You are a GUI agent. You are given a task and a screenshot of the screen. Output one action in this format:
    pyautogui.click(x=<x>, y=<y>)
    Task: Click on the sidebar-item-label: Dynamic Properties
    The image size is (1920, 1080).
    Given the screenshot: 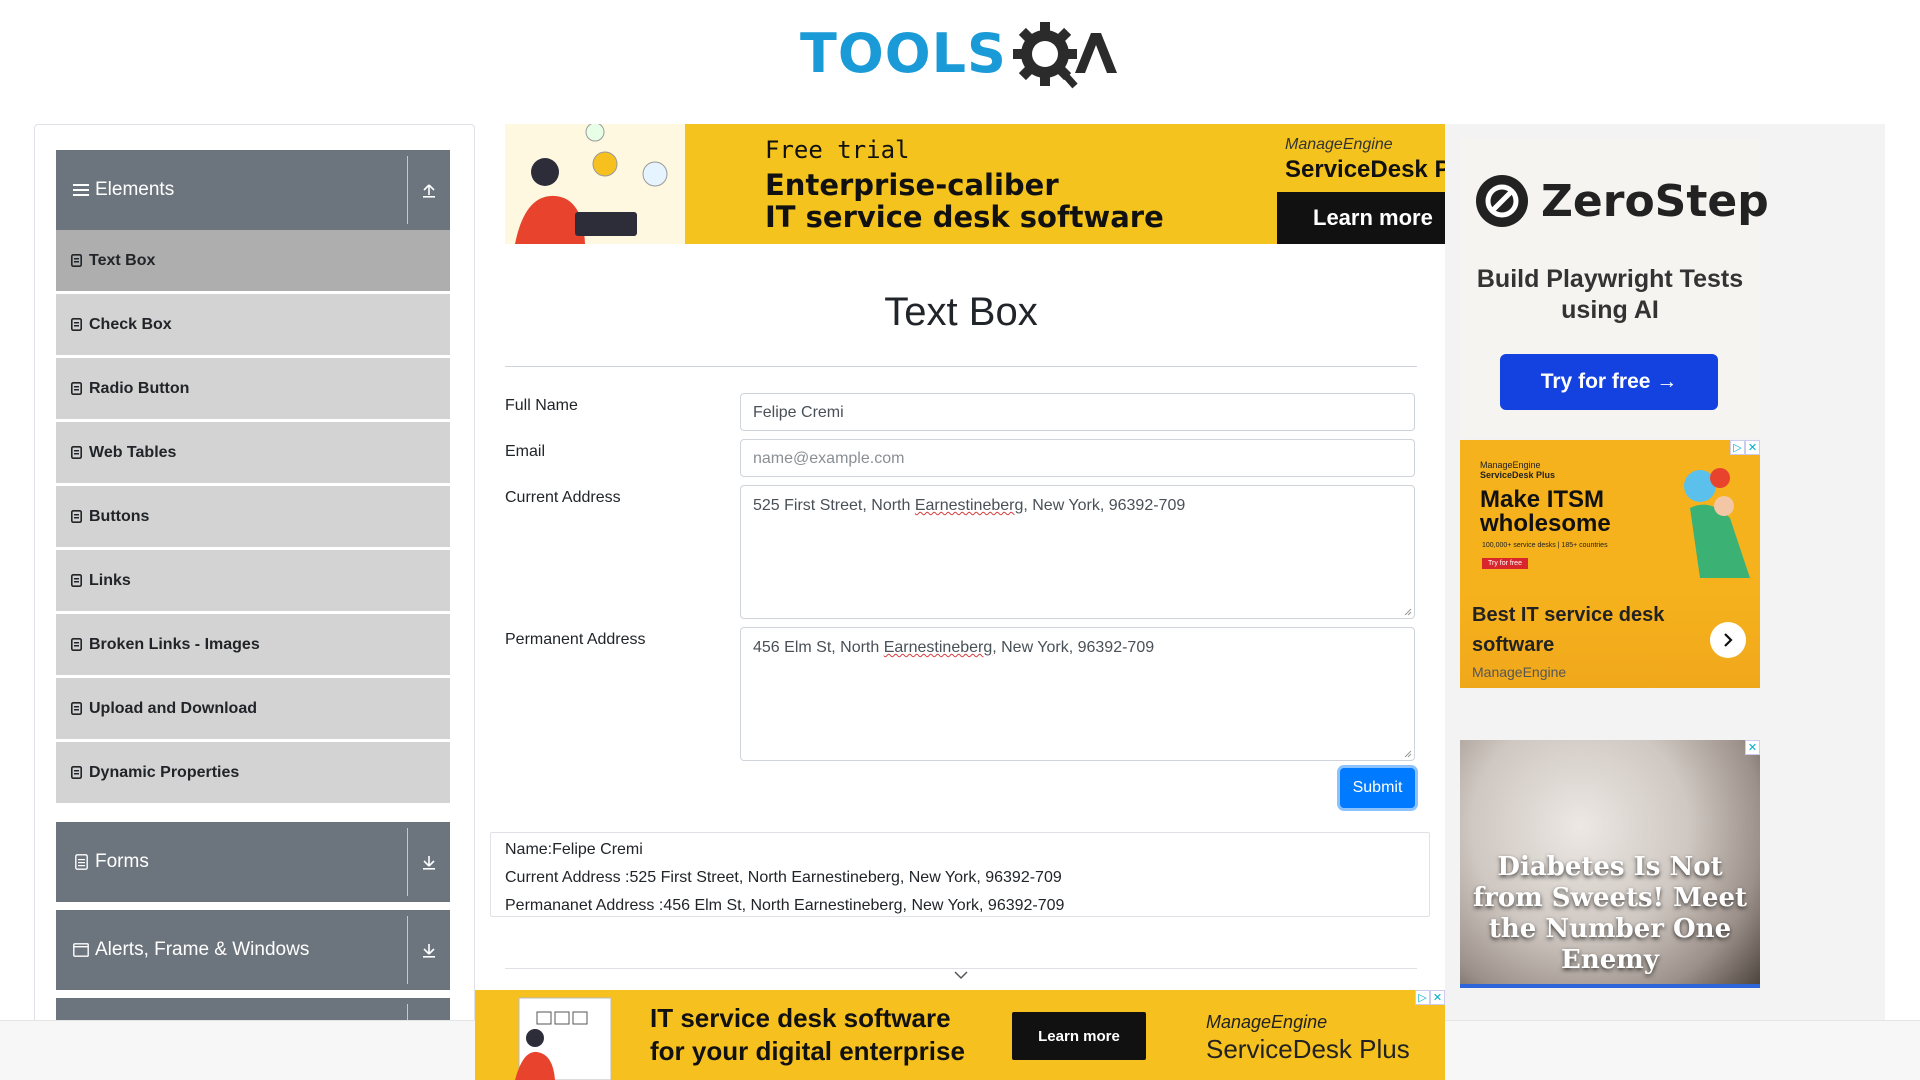 What is the action you would take?
    pyautogui.click(x=164, y=772)
    